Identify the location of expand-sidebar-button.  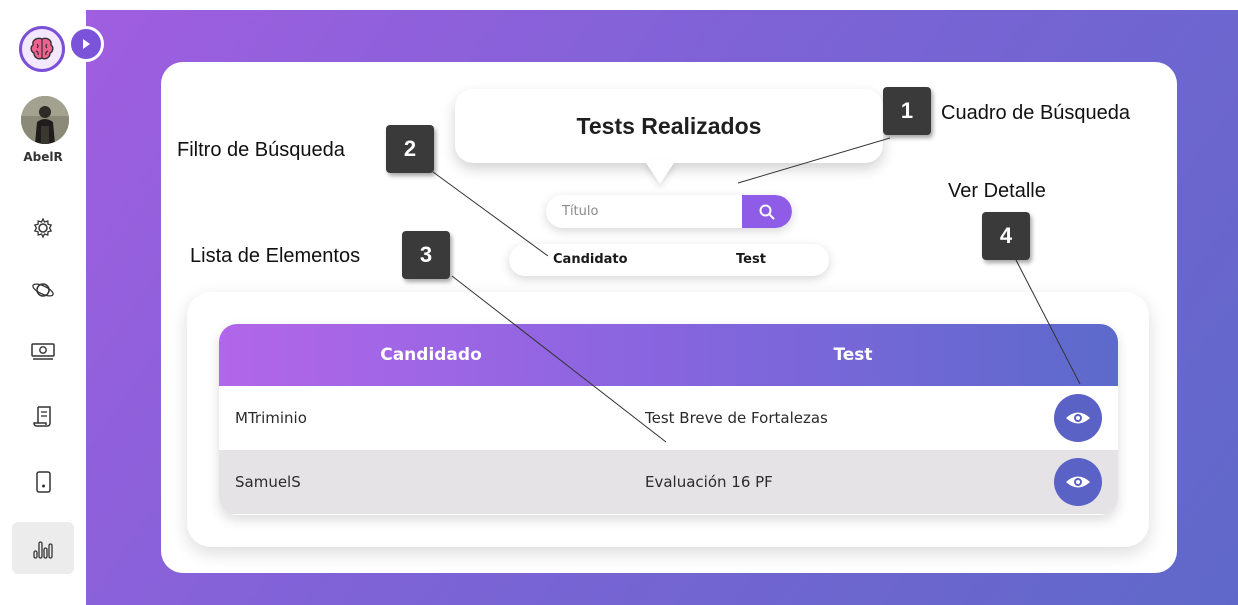
(86, 44).